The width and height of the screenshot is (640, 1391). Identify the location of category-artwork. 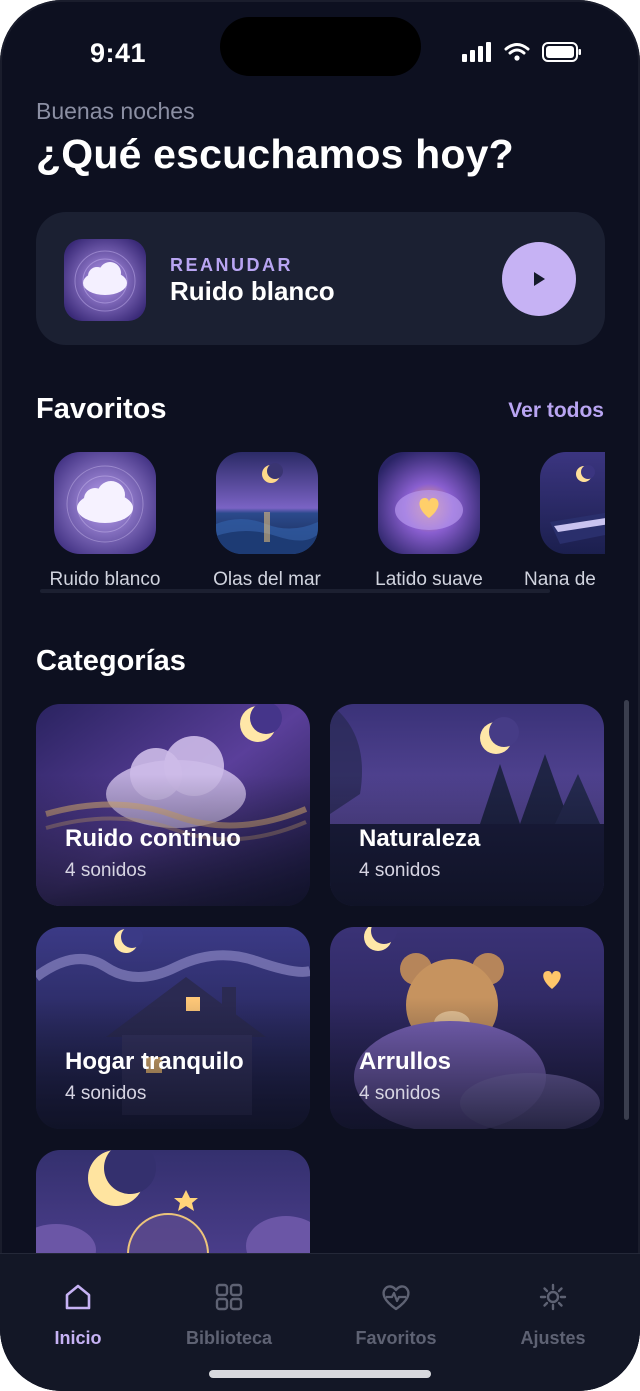
(173, 1210).